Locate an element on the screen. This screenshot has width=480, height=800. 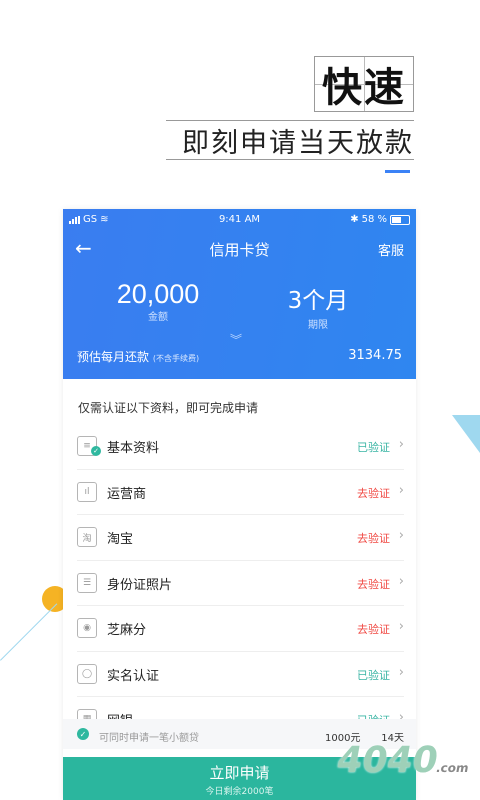
list-item: 淘 淘宝 去验证 › is located at coordinates (240, 538).